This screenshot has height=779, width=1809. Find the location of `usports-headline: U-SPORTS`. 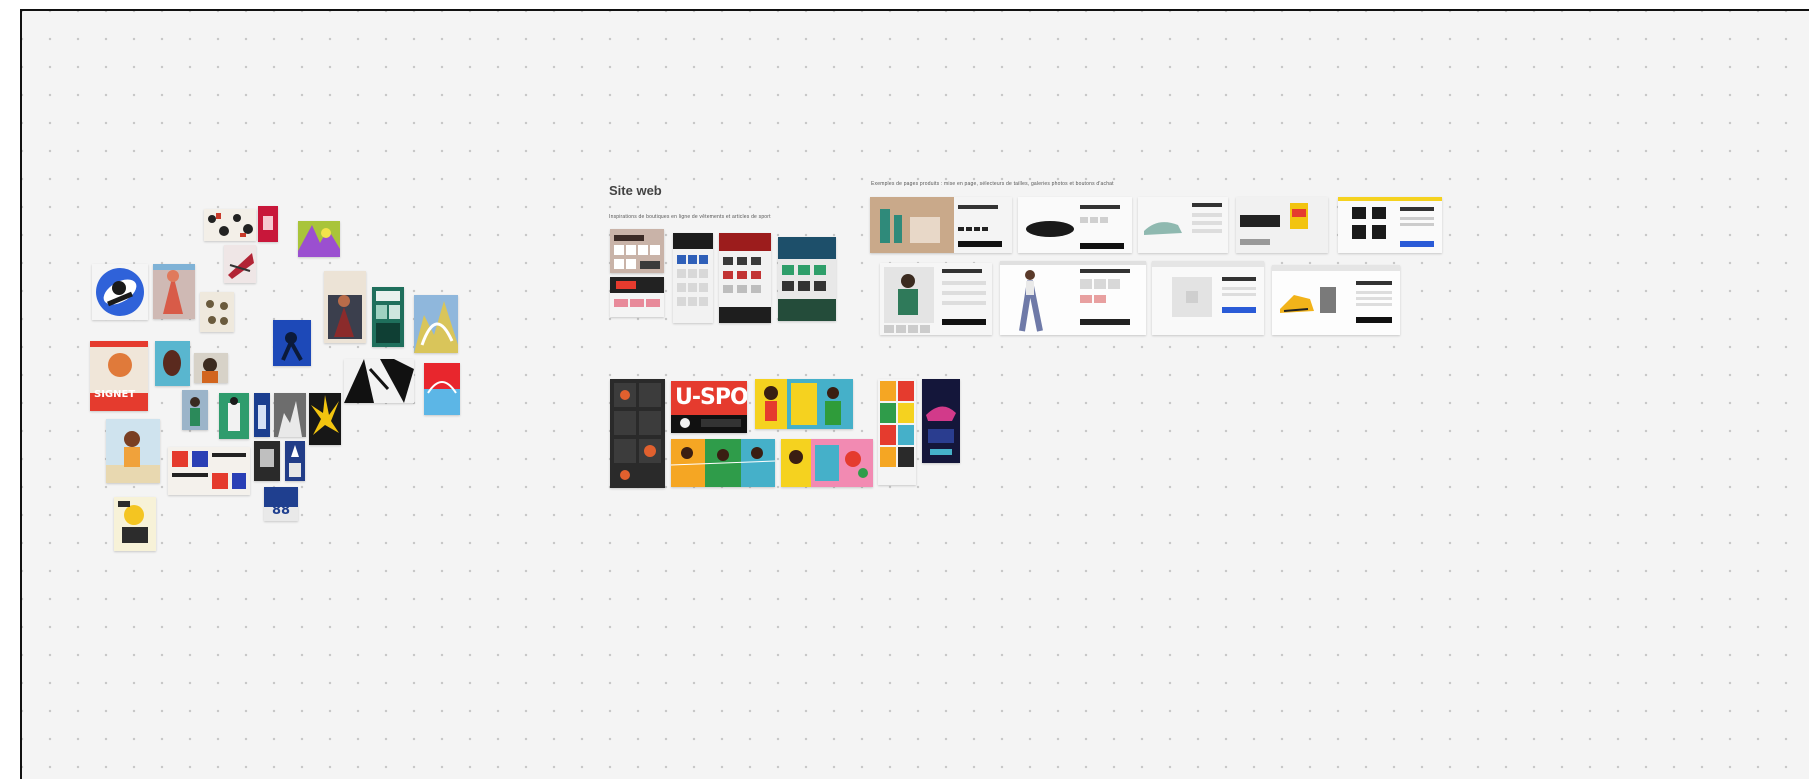

usports-headline: U-SPORTS is located at coordinates (711, 397).